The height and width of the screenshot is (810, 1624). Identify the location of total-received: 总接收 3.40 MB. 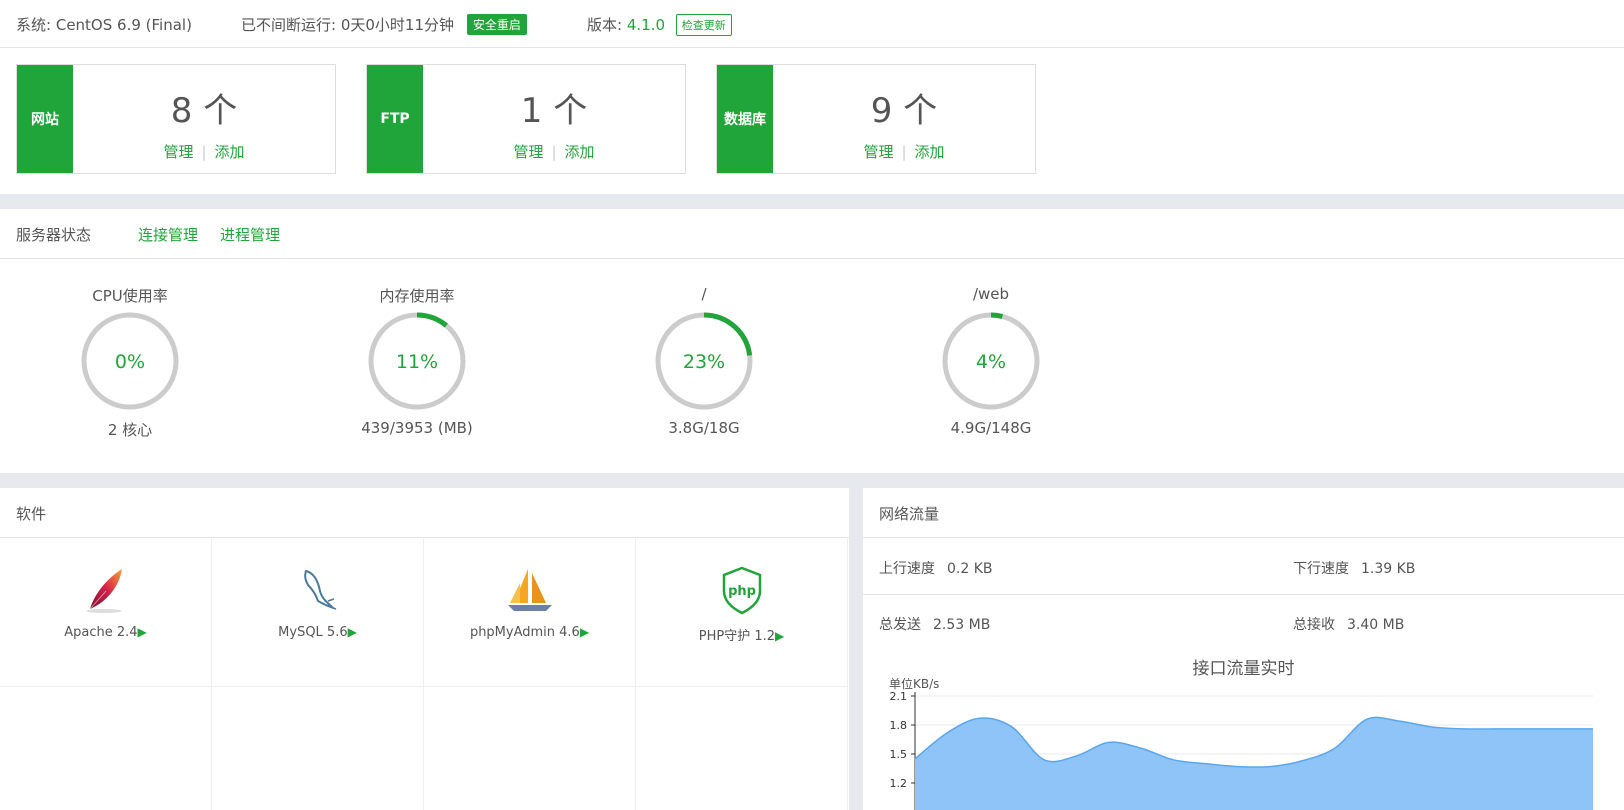
(1349, 625).